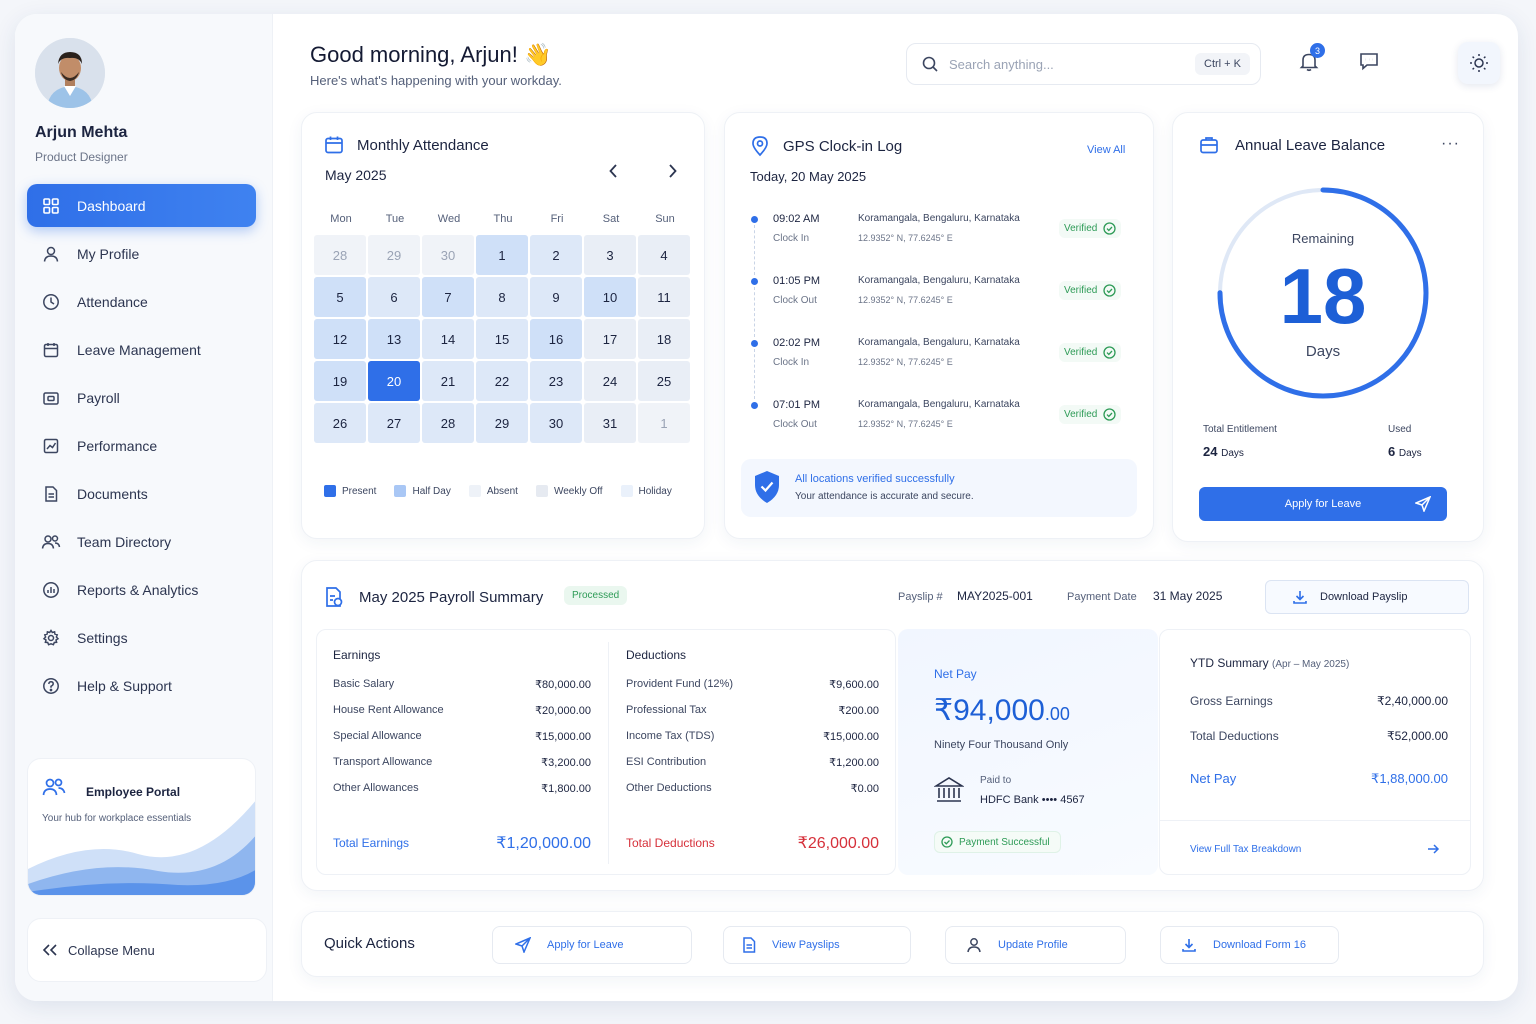 This screenshot has width=1536, height=1024. I want to click on entry-coordinates: 12.9352° N, 77.6245° E, so click(905, 238).